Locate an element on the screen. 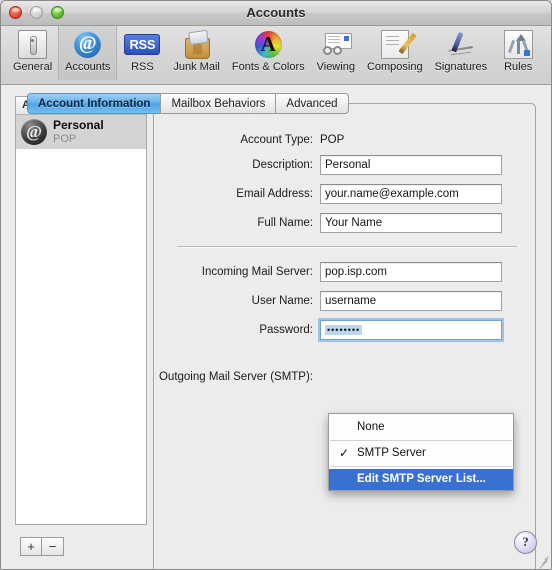 The image size is (552, 570). password-value: •••••••• is located at coordinates (344, 329).